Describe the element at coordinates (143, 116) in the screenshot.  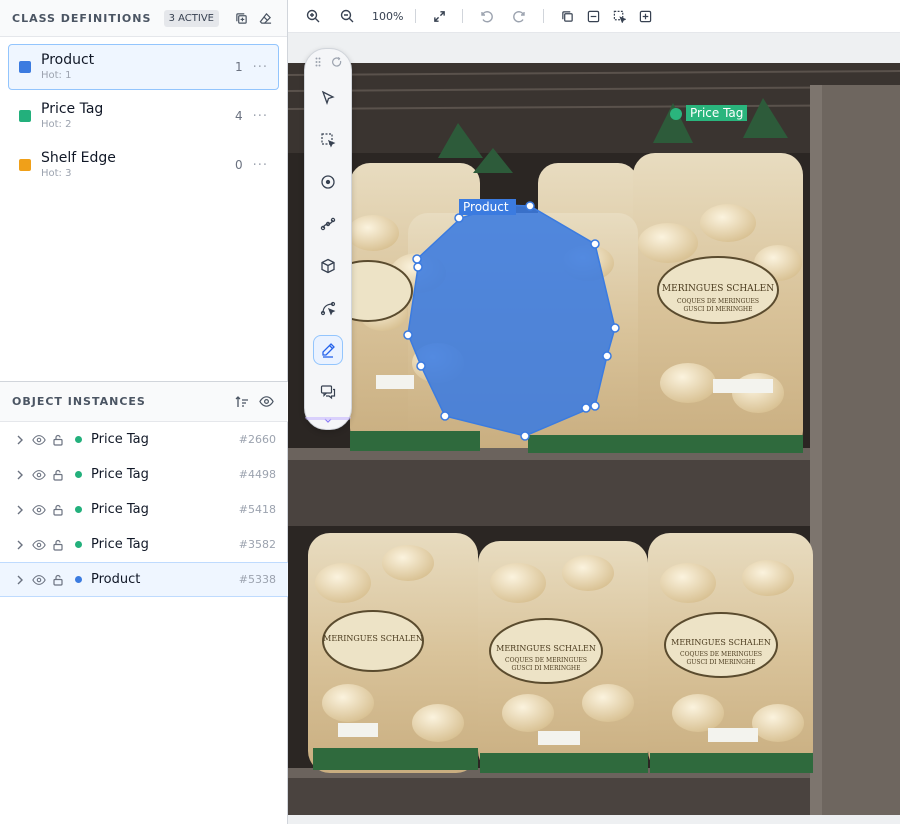
I see `class-item-price-tag: Price Tag Hot: 2 4 ···` at that location.